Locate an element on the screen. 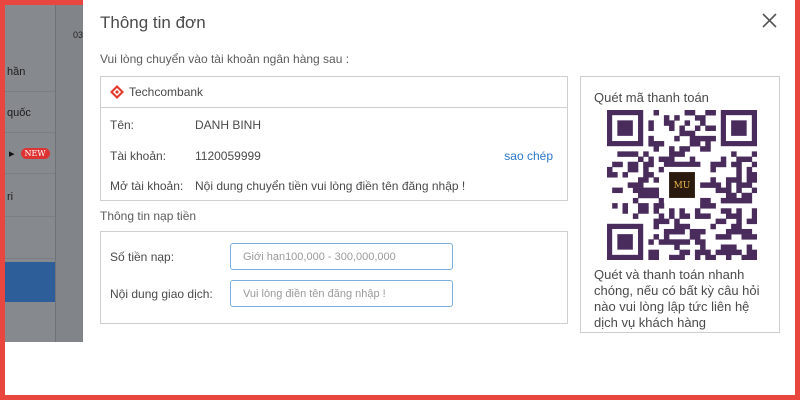 The image size is (800, 400). qr-center-logo-text: MU is located at coordinates (682, 186).